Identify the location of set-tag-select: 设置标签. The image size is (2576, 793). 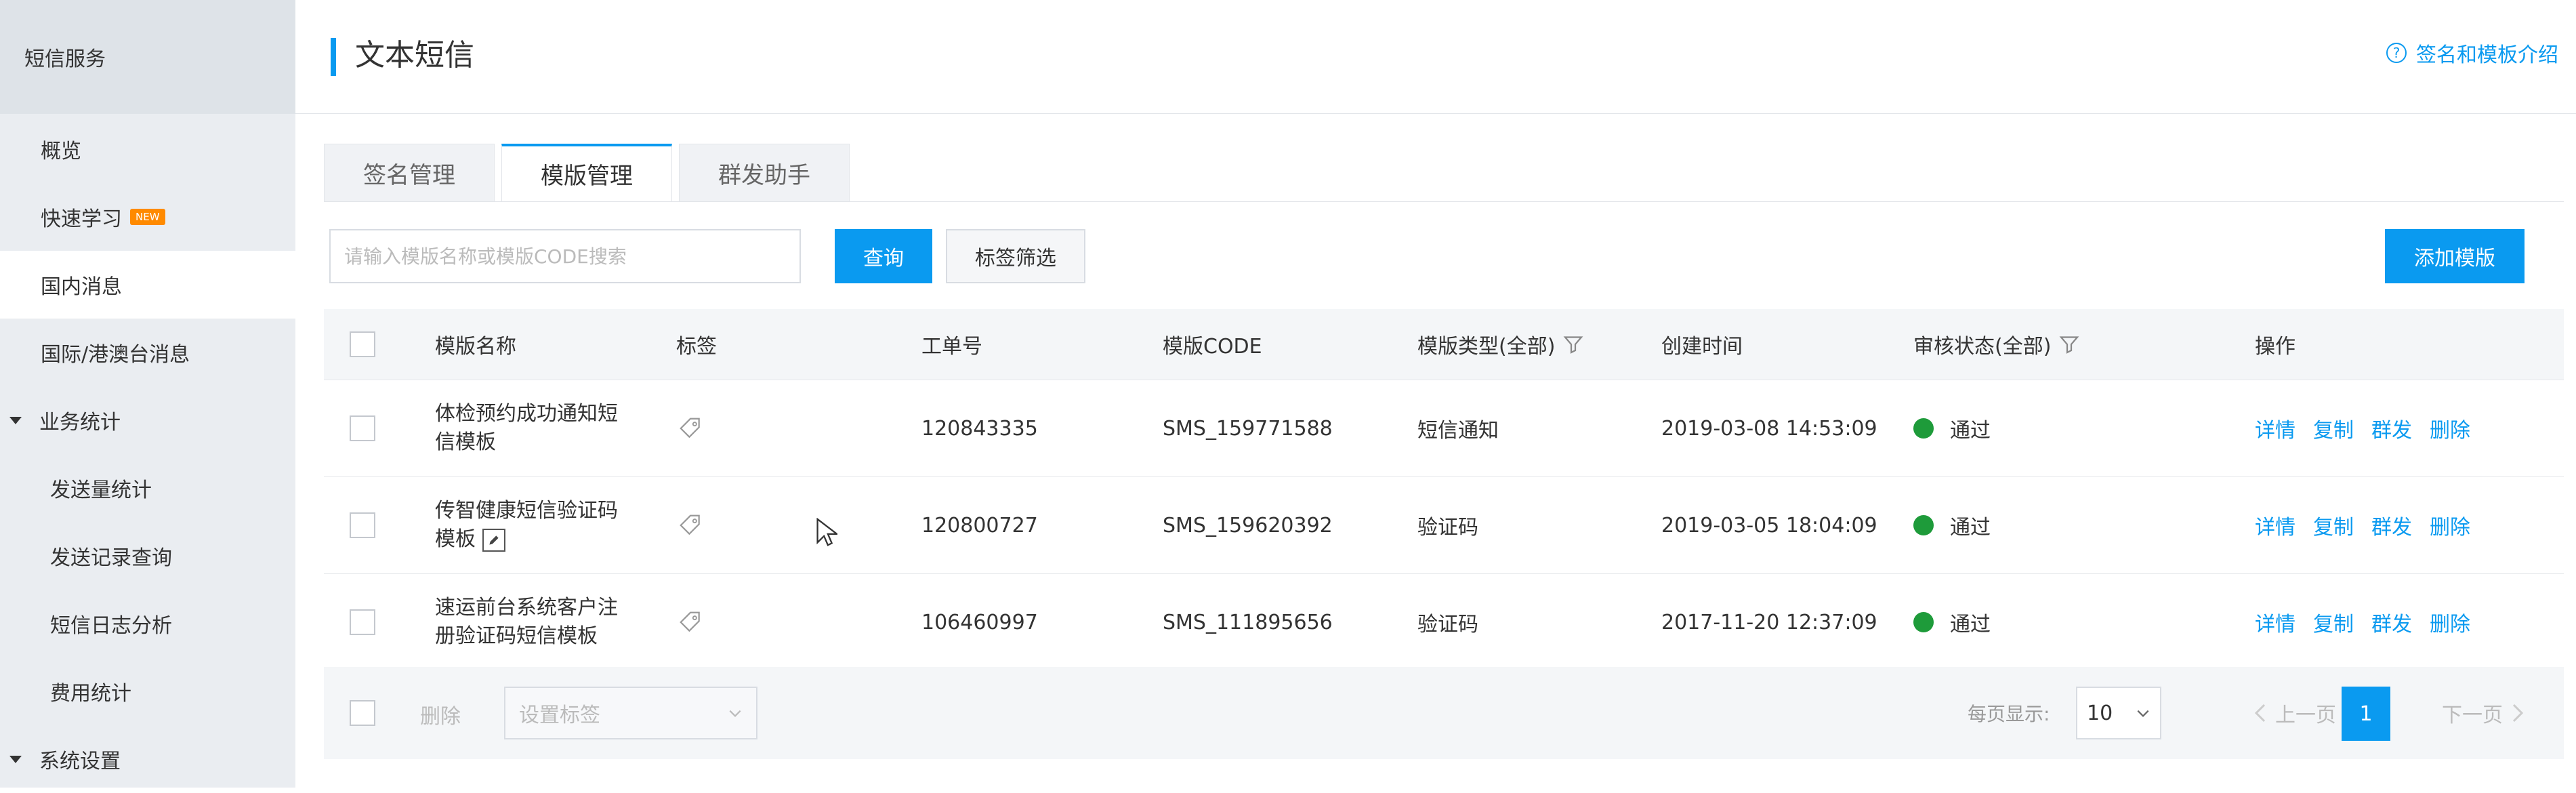
(630, 713).